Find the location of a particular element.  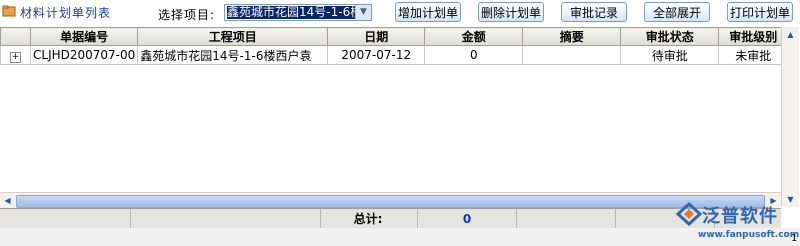

column-header: 摘要 is located at coordinates (572, 36).